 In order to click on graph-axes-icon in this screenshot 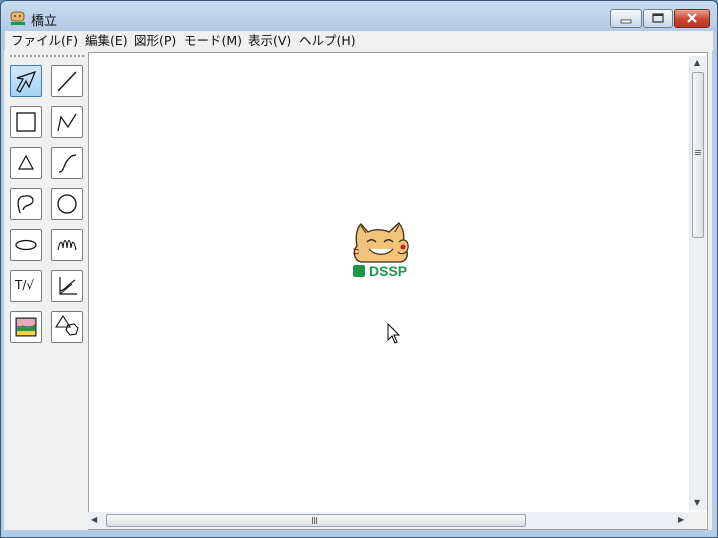, I will do `click(68, 286)`.